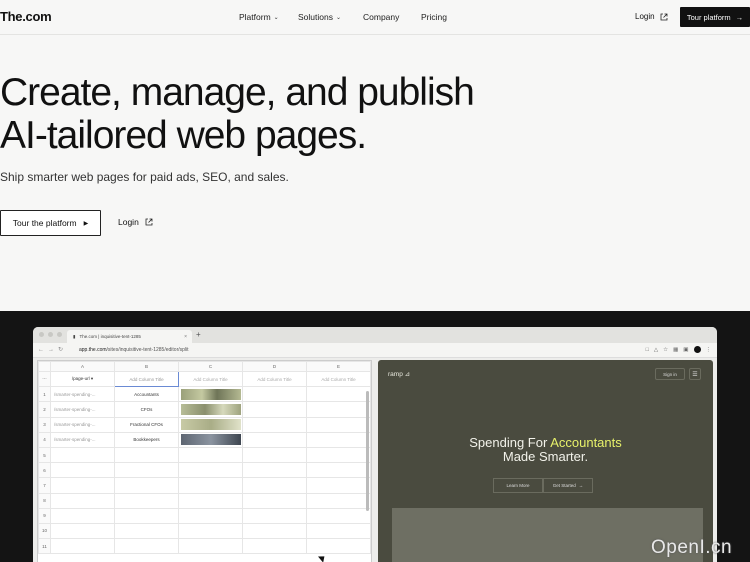 This screenshot has width=750, height=562. I want to click on title-cell: Accountants, so click(146, 394).